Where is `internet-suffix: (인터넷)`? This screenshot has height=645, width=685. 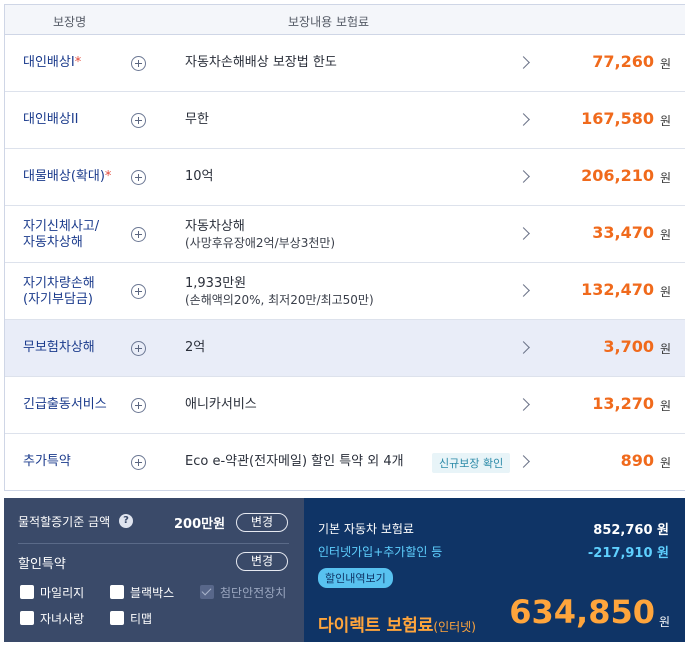 internet-suffix: (인터넷) is located at coordinates (454, 627).